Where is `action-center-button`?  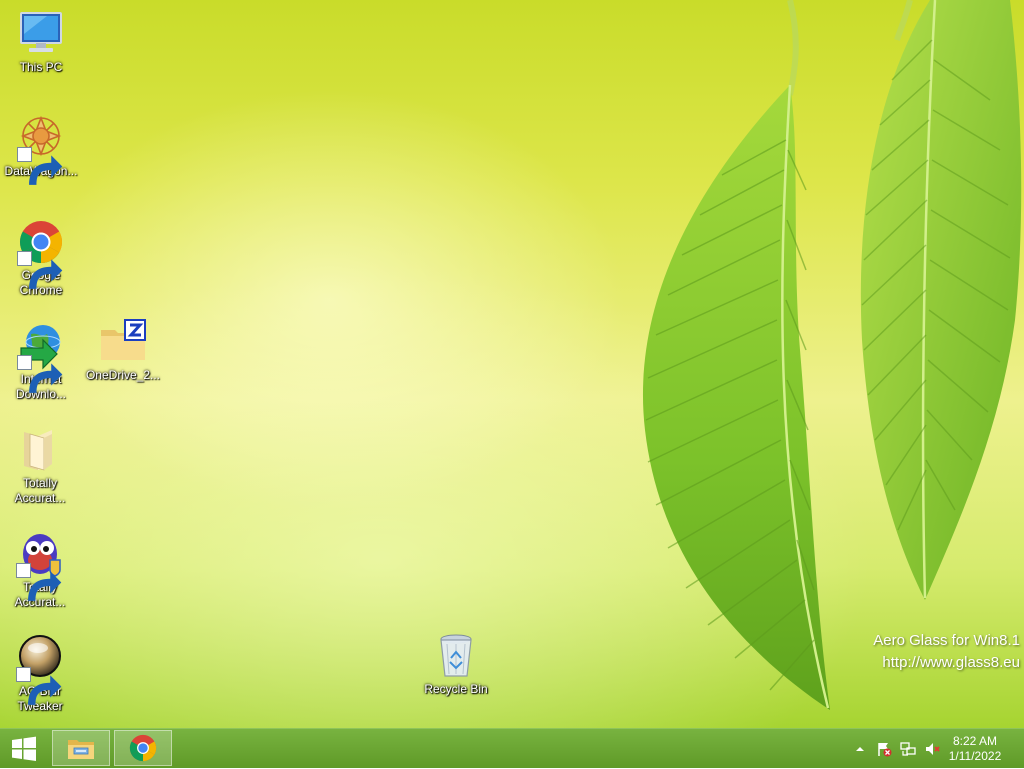 action-center-button is located at coordinates (884, 749).